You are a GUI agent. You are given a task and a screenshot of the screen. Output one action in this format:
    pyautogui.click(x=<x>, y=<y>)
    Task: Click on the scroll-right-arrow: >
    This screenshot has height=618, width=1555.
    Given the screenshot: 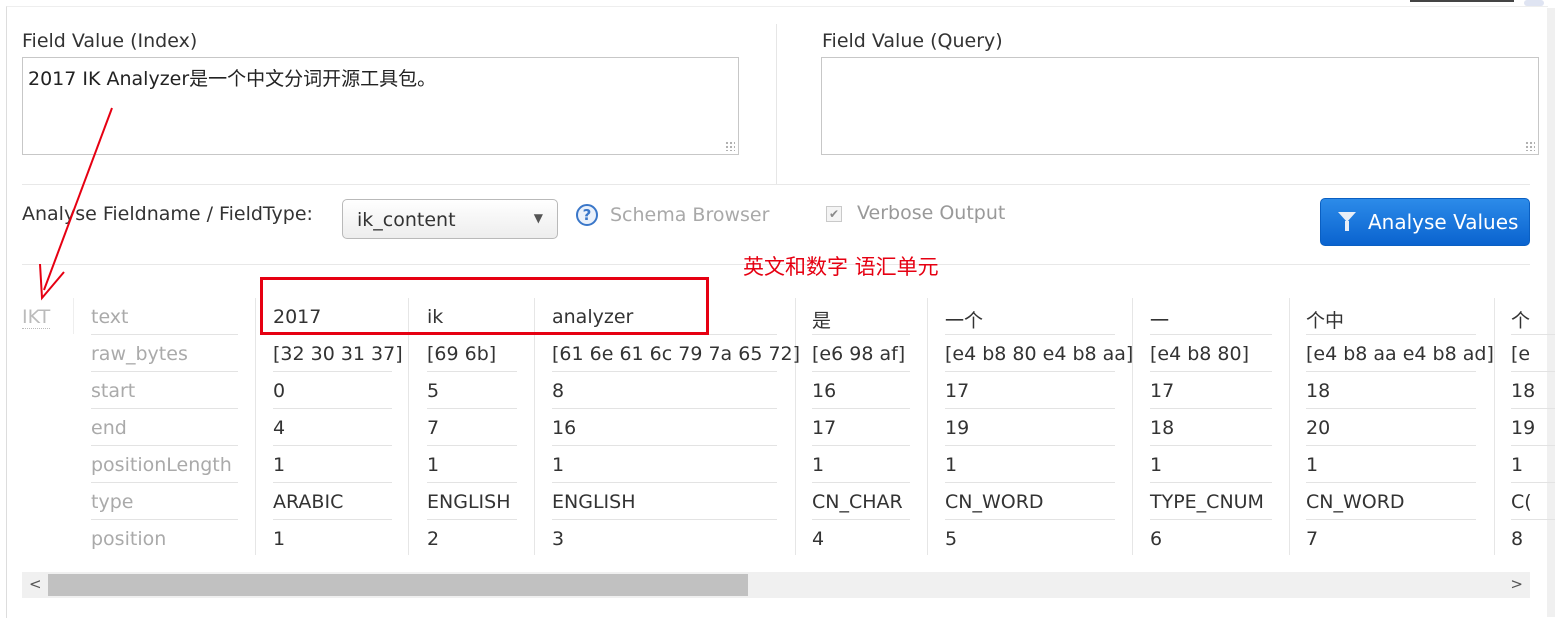 What is the action you would take?
    pyautogui.click(x=1516, y=584)
    